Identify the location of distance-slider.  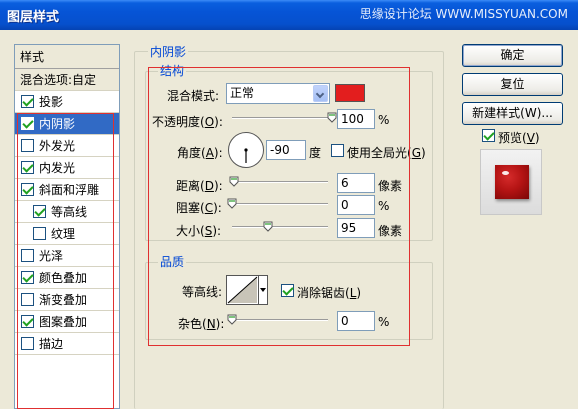
(278, 181).